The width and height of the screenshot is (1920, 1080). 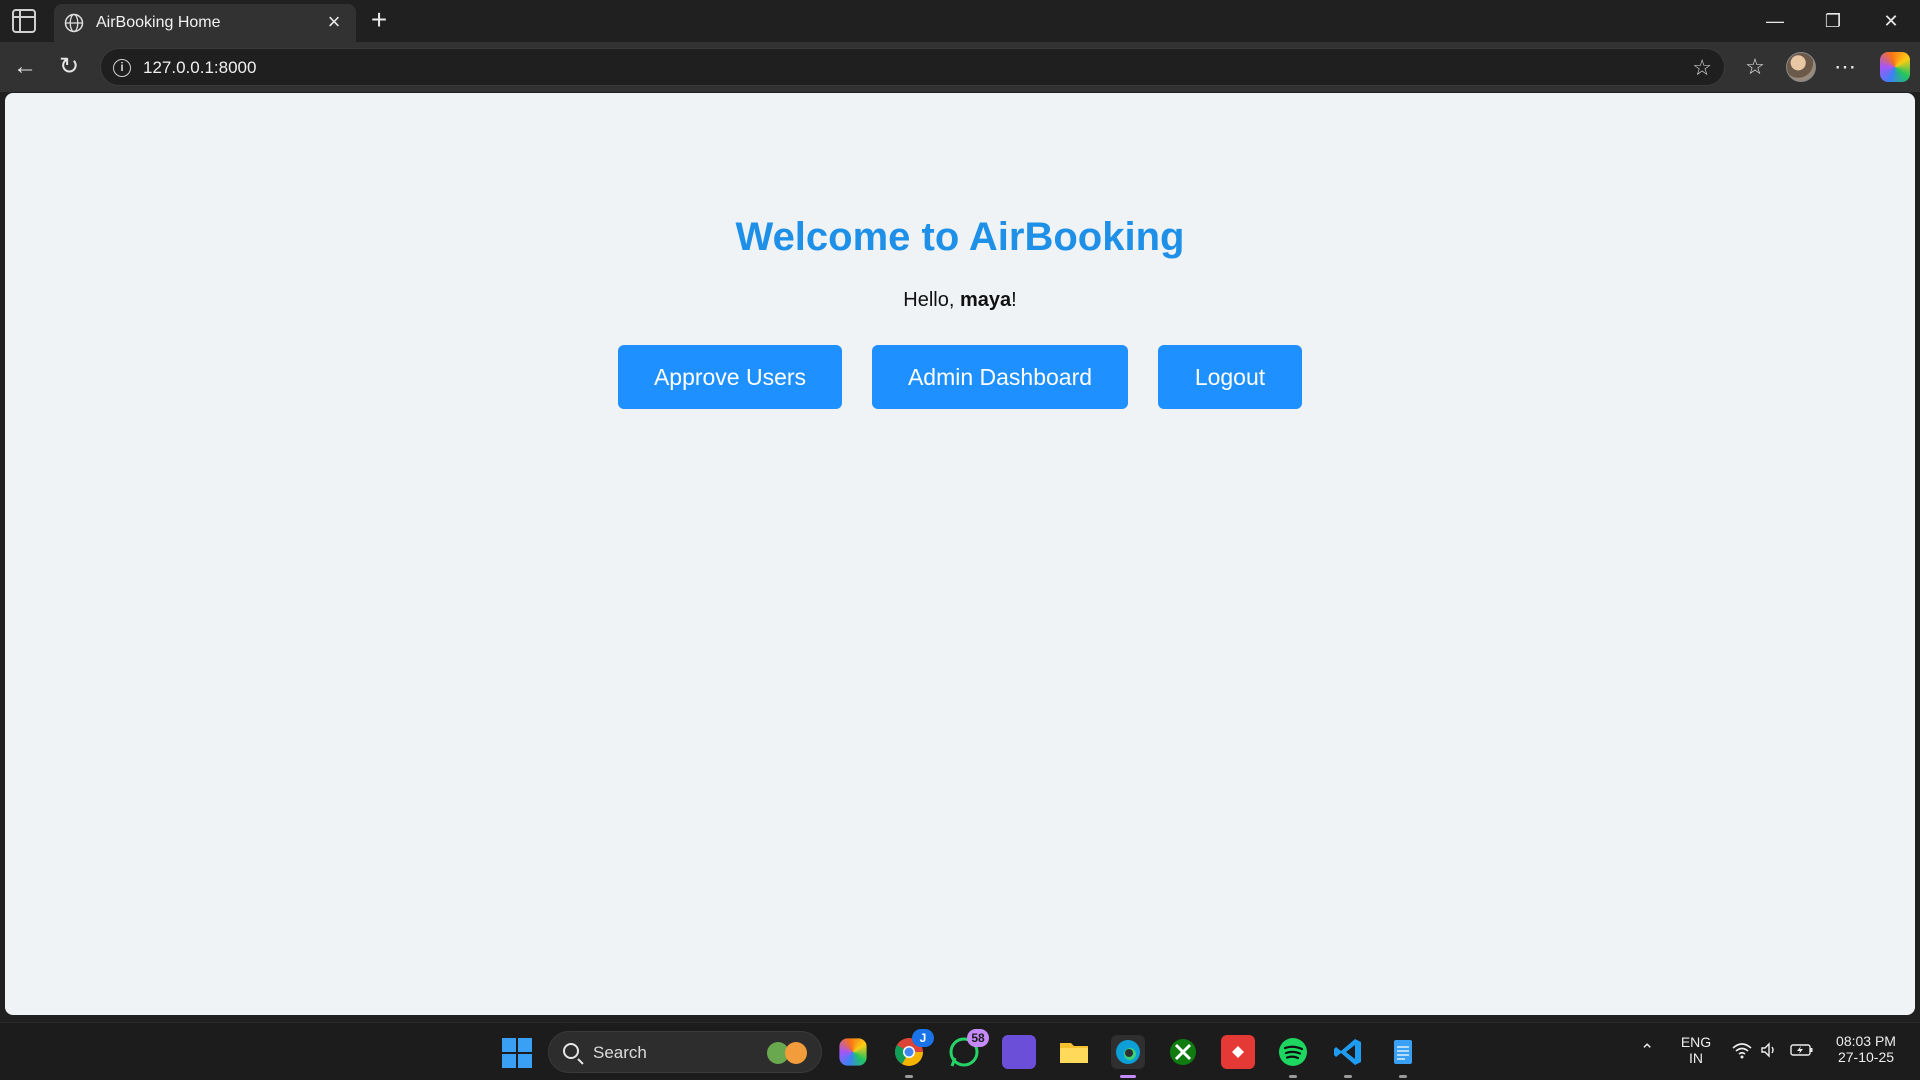 What do you see at coordinates (1775, 21) in the screenshot?
I see `minimize-icon: —` at bounding box center [1775, 21].